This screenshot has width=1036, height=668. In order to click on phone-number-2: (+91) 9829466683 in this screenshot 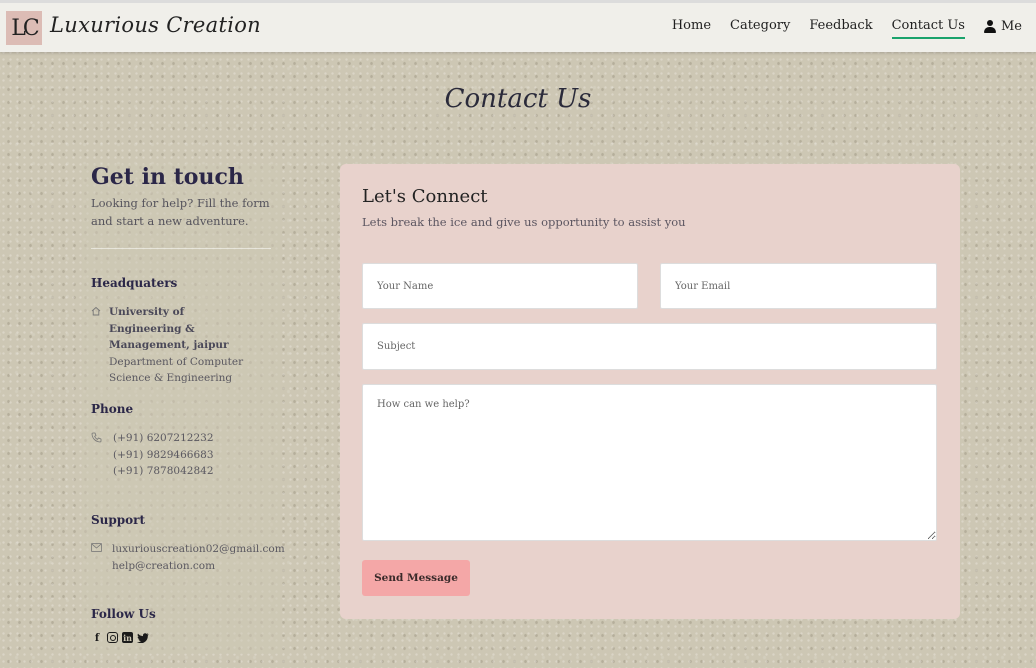, I will do `click(163, 455)`.